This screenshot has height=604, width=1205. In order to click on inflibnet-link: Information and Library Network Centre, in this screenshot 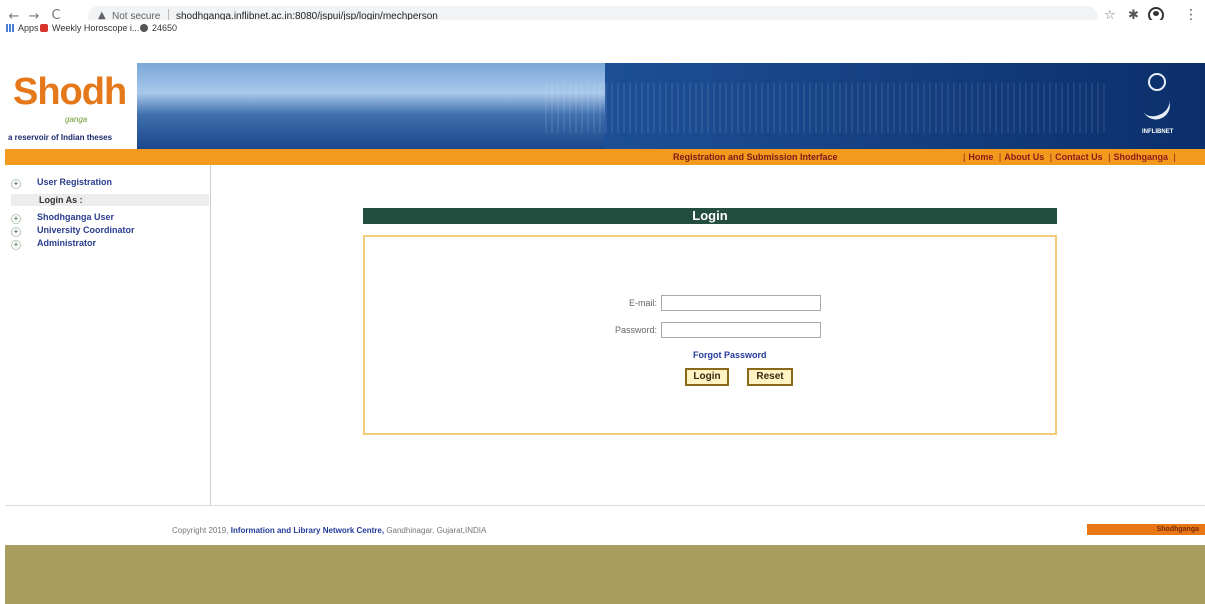, I will do `click(307, 530)`.